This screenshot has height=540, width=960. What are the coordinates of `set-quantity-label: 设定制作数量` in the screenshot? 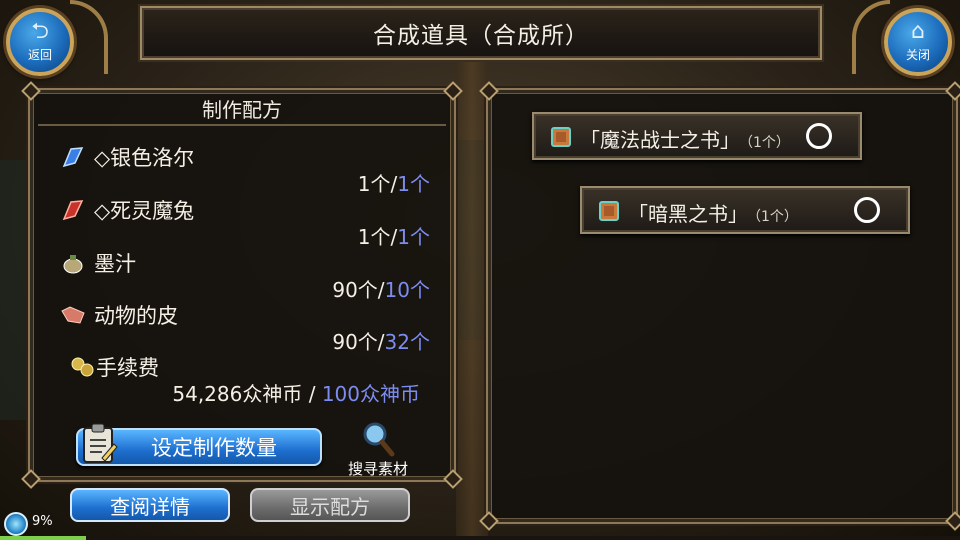 It's located at (214, 448).